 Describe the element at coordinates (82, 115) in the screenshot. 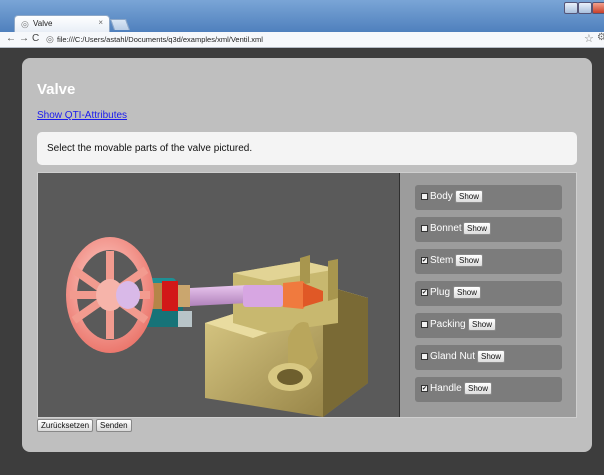

I see `show-qti-attributes-link: Show QTI-Attributes` at that location.